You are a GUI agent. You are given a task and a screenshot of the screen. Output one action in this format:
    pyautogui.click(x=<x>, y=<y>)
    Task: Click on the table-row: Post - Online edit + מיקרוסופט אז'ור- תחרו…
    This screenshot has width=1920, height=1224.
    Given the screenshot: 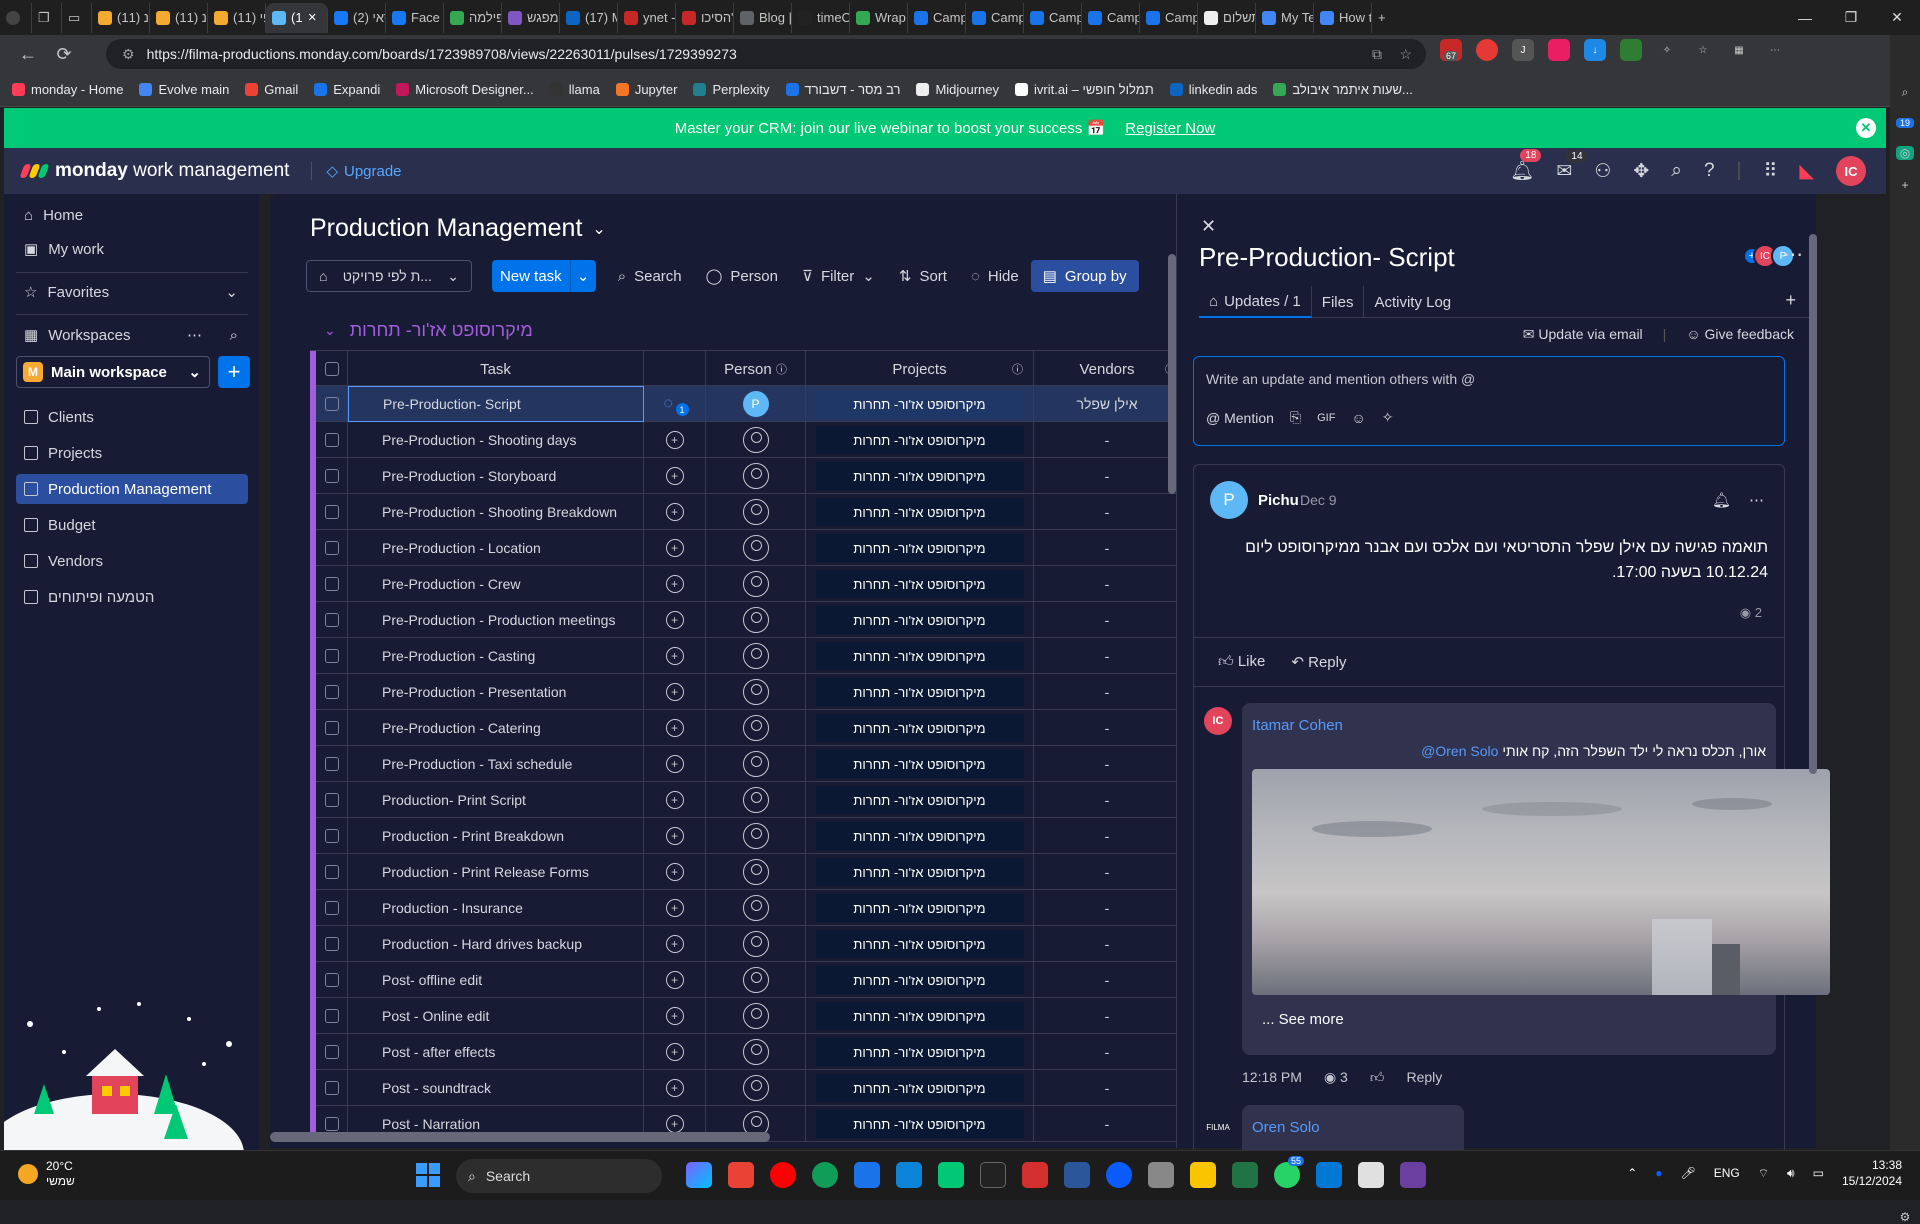 What is the action you would take?
    pyautogui.click(x=743, y=1016)
    